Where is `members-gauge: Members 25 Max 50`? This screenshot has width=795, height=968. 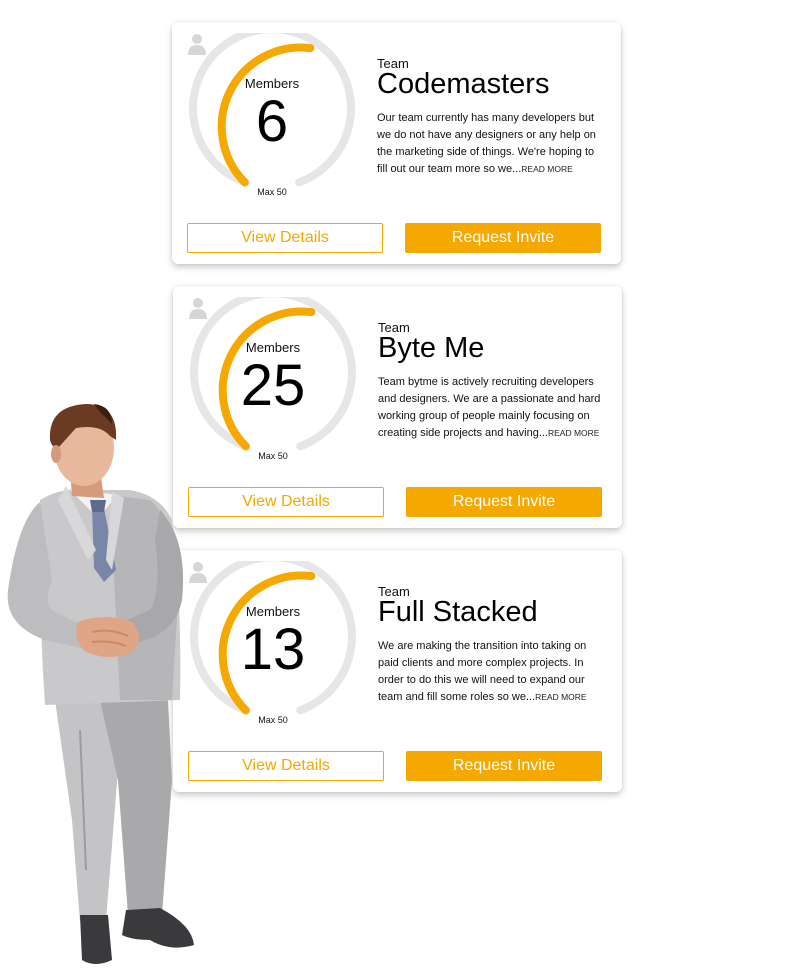
members-gauge: Members 25 Max 50 is located at coordinates (273, 381).